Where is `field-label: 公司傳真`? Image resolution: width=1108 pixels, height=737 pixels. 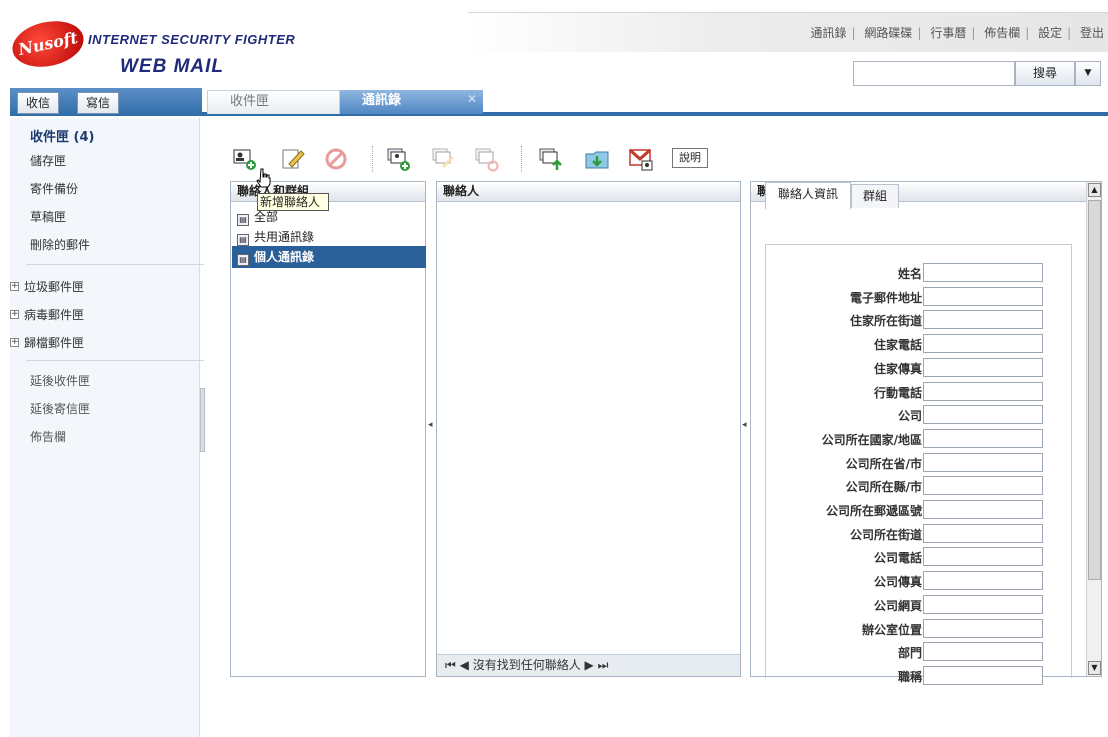
field-label: 公司傳真 is located at coordinates (897, 582).